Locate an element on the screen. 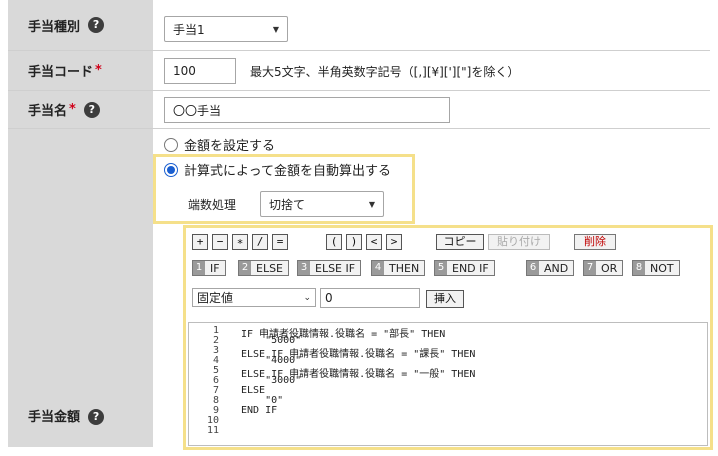  code-line: END IF is located at coordinates (259, 410).